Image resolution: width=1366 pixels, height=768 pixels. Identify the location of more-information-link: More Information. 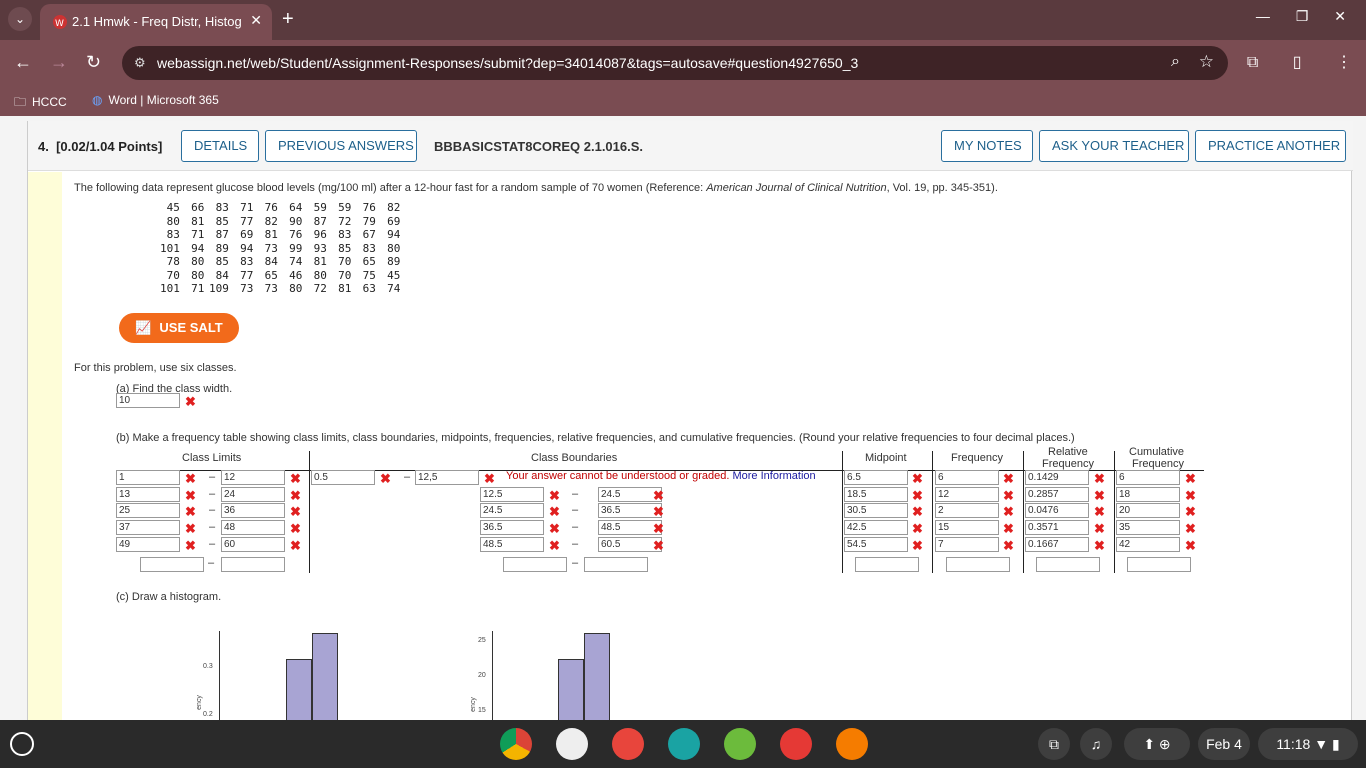
(773, 476).